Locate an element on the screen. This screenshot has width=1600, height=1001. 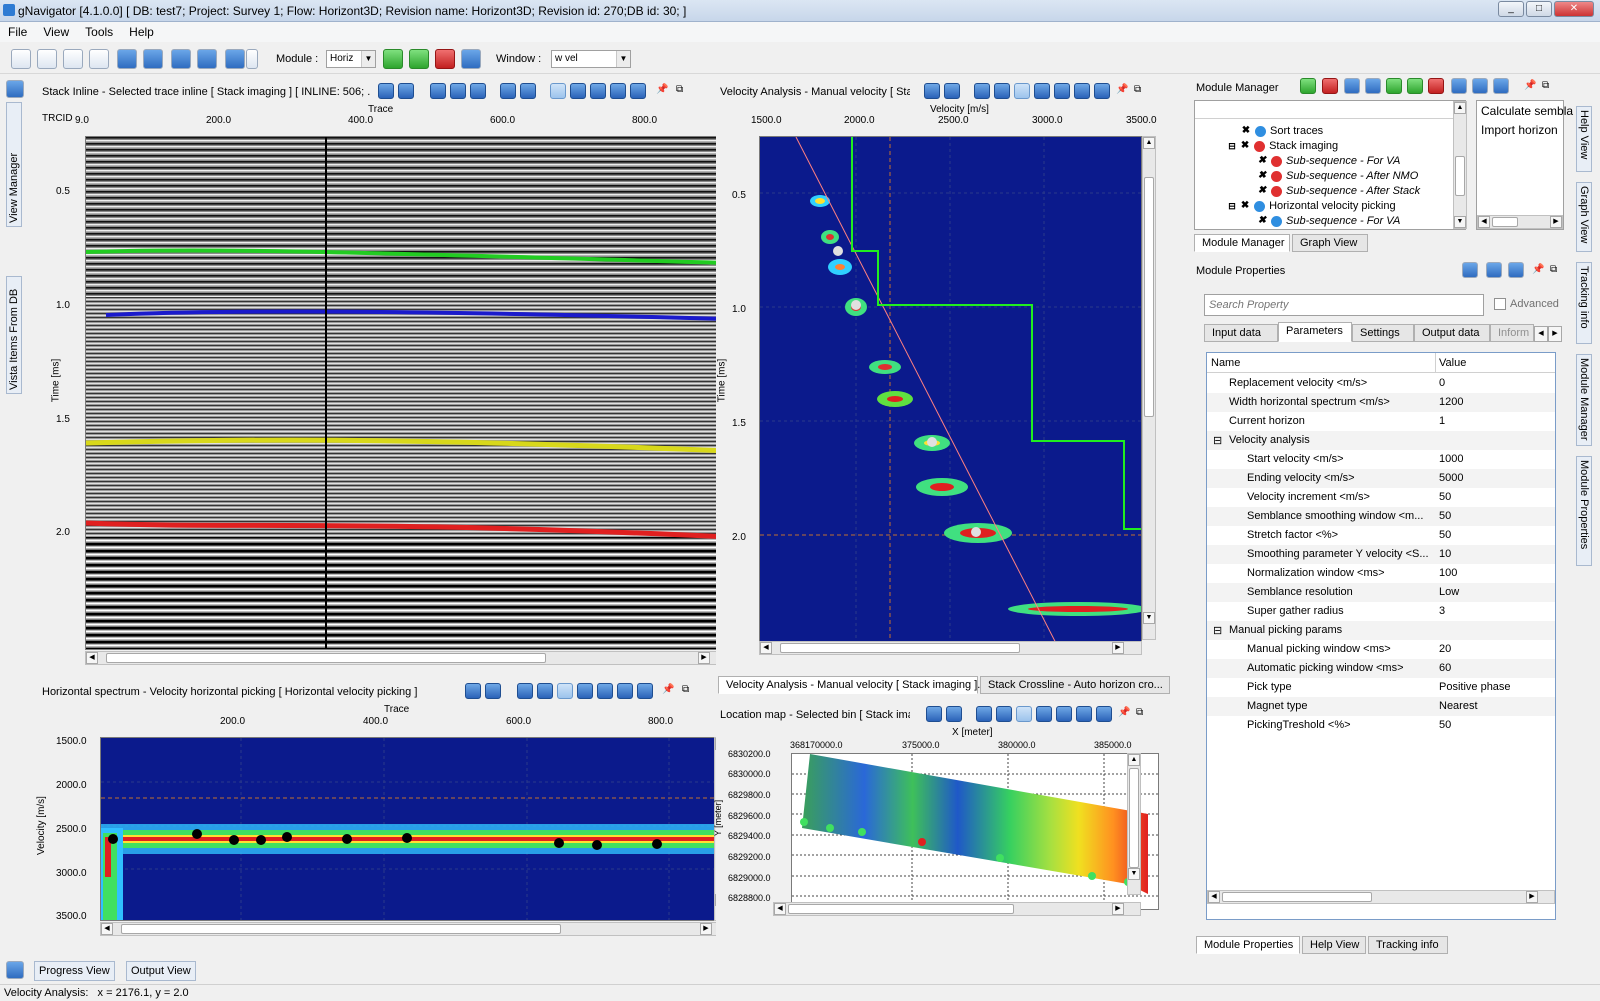
refresh-icon is located at coordinates (235, 59).